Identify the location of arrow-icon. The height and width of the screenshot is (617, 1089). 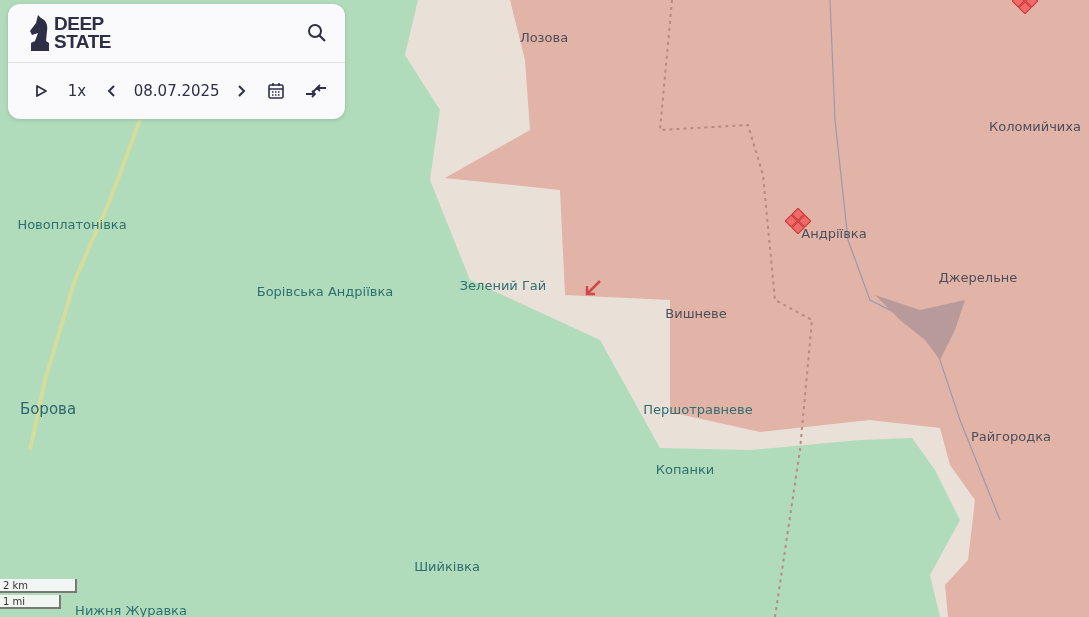
(593, 288).